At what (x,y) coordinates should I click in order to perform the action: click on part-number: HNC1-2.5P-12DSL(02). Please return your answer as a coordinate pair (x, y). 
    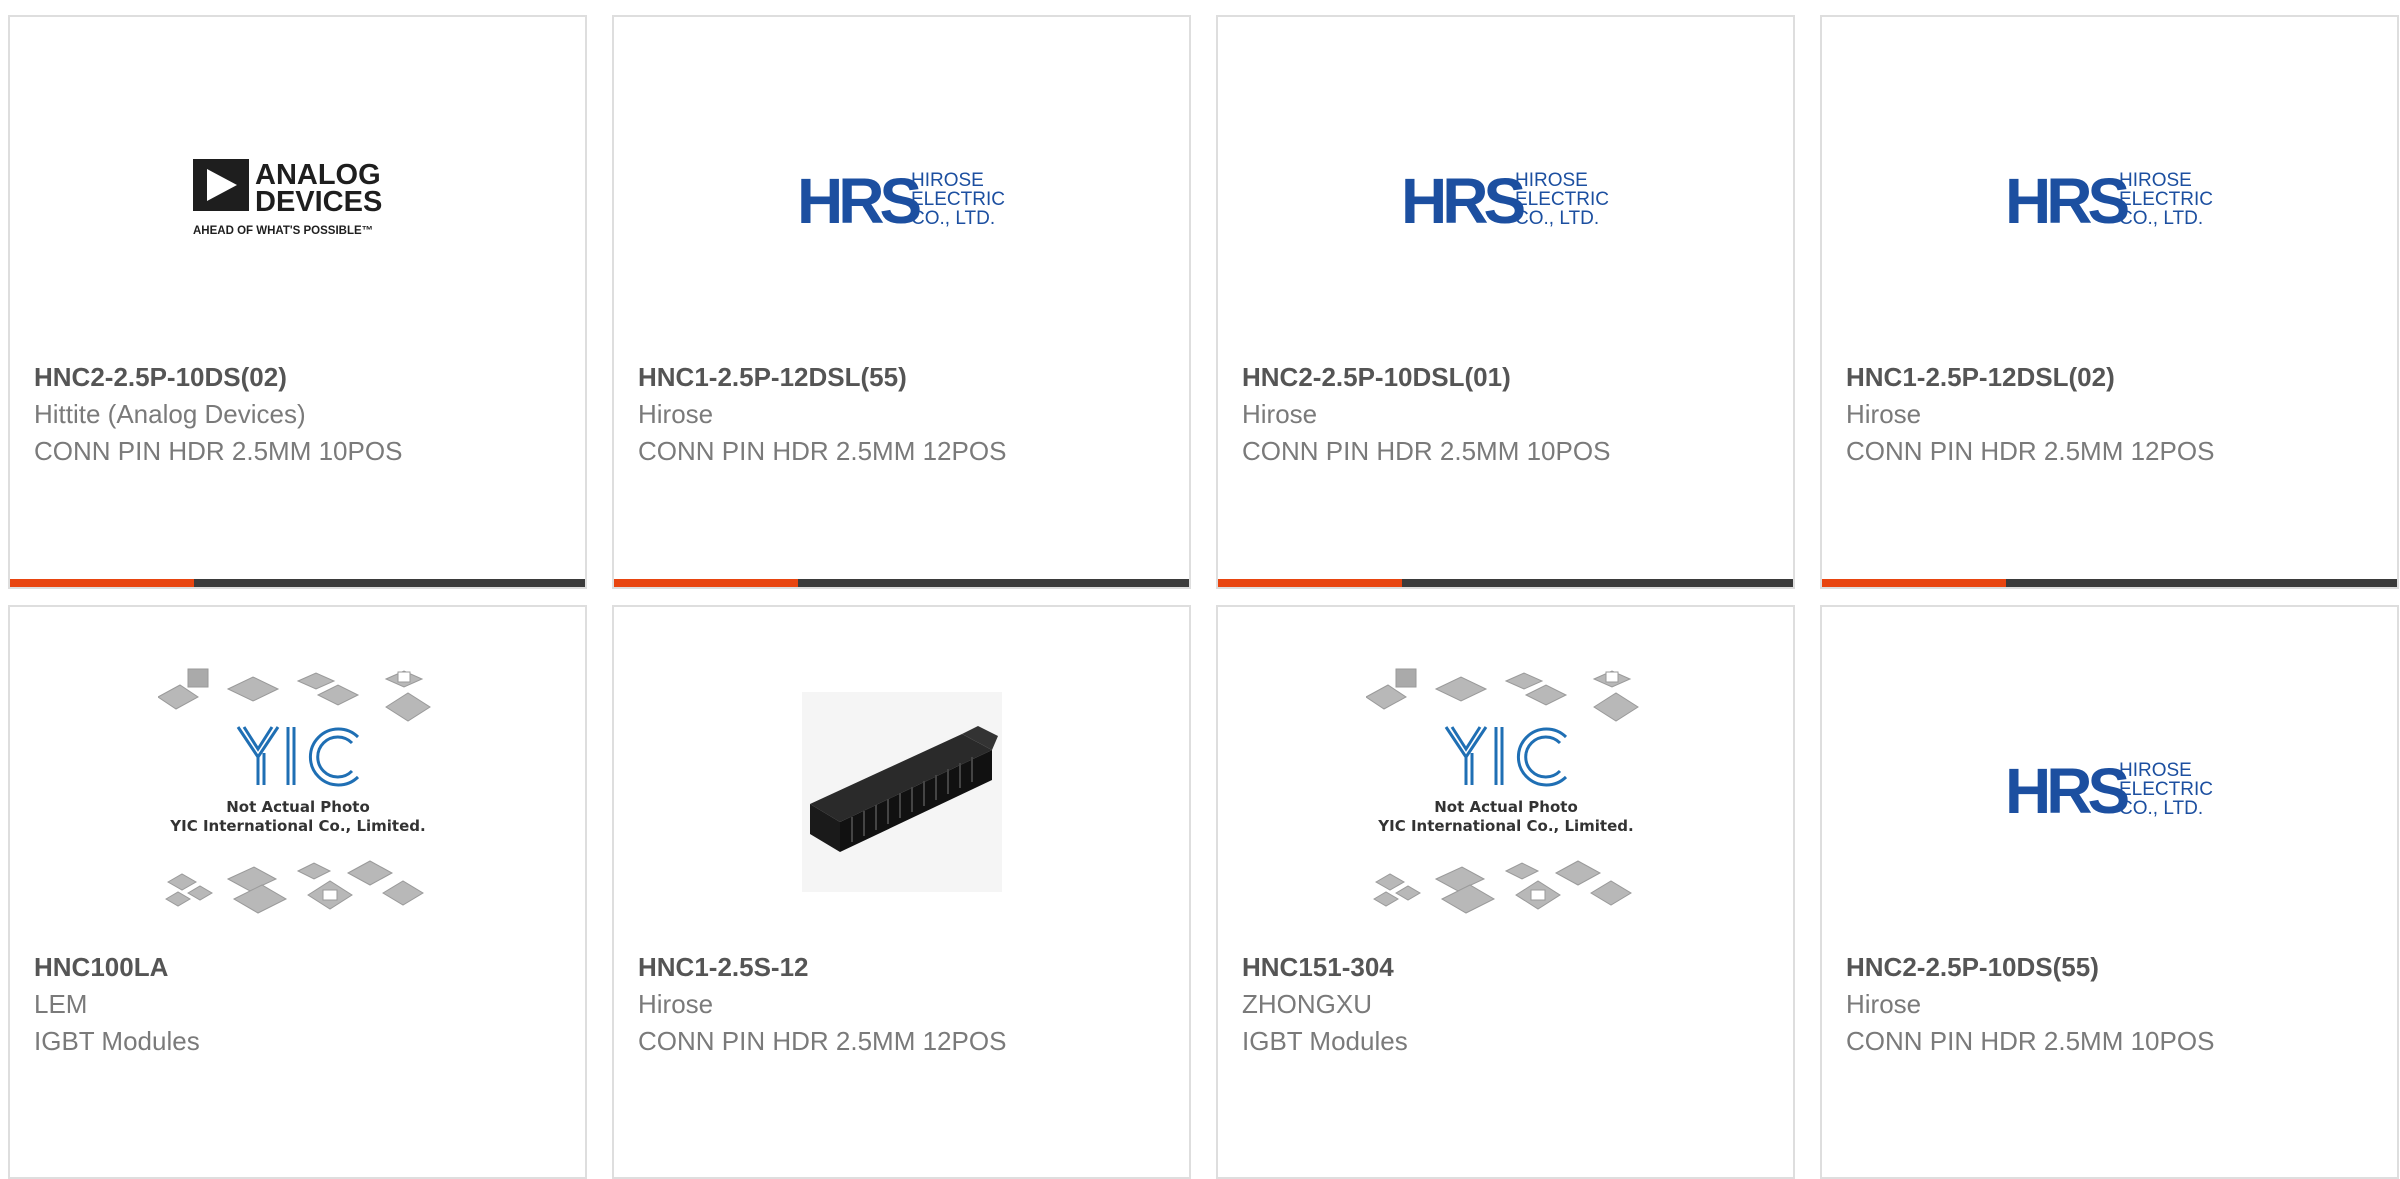
    Looking at the image, I should click on (2111, 377).